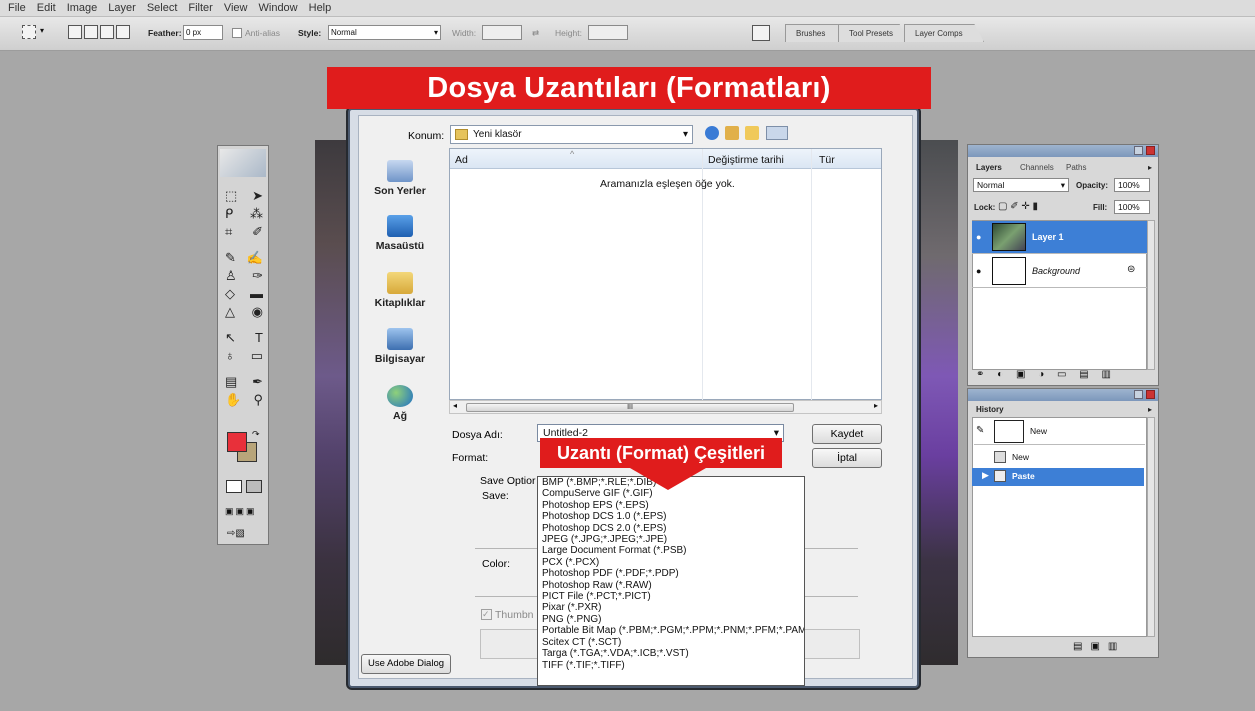 The height and width of the screenshot is (711, 1255). Describe the element at coordinates (1113, 648) in the screenshot. I see `history-footer-icons: ▤▣▥` at that location.